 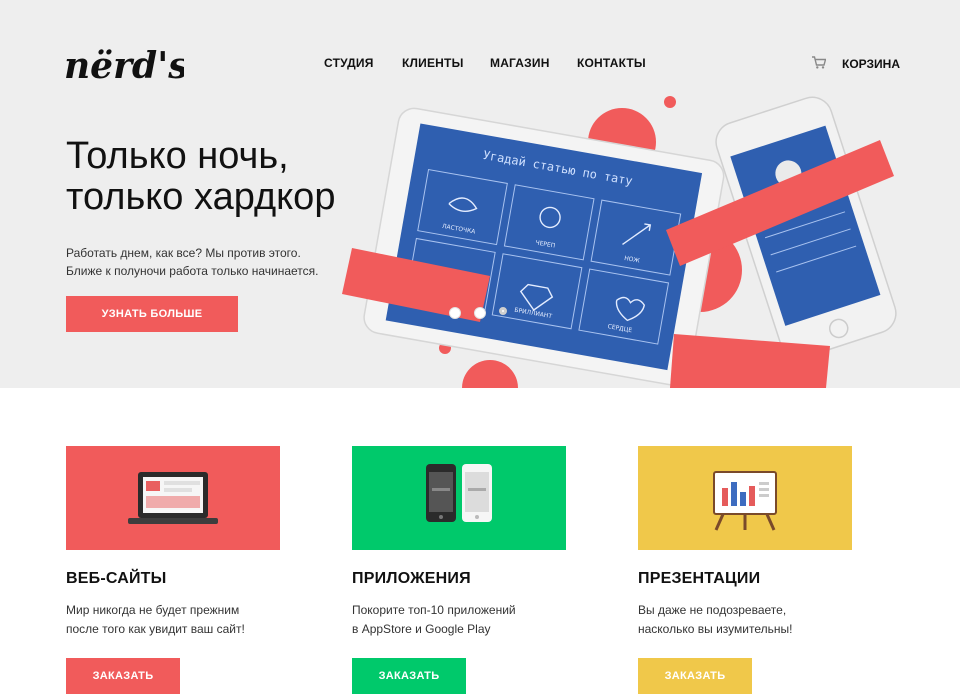 What do you see at coordinates (155, 629) in the screenshot?
I see `service-description-line: после того как увидит ваш сайт!` at bounding box center [155, 629].